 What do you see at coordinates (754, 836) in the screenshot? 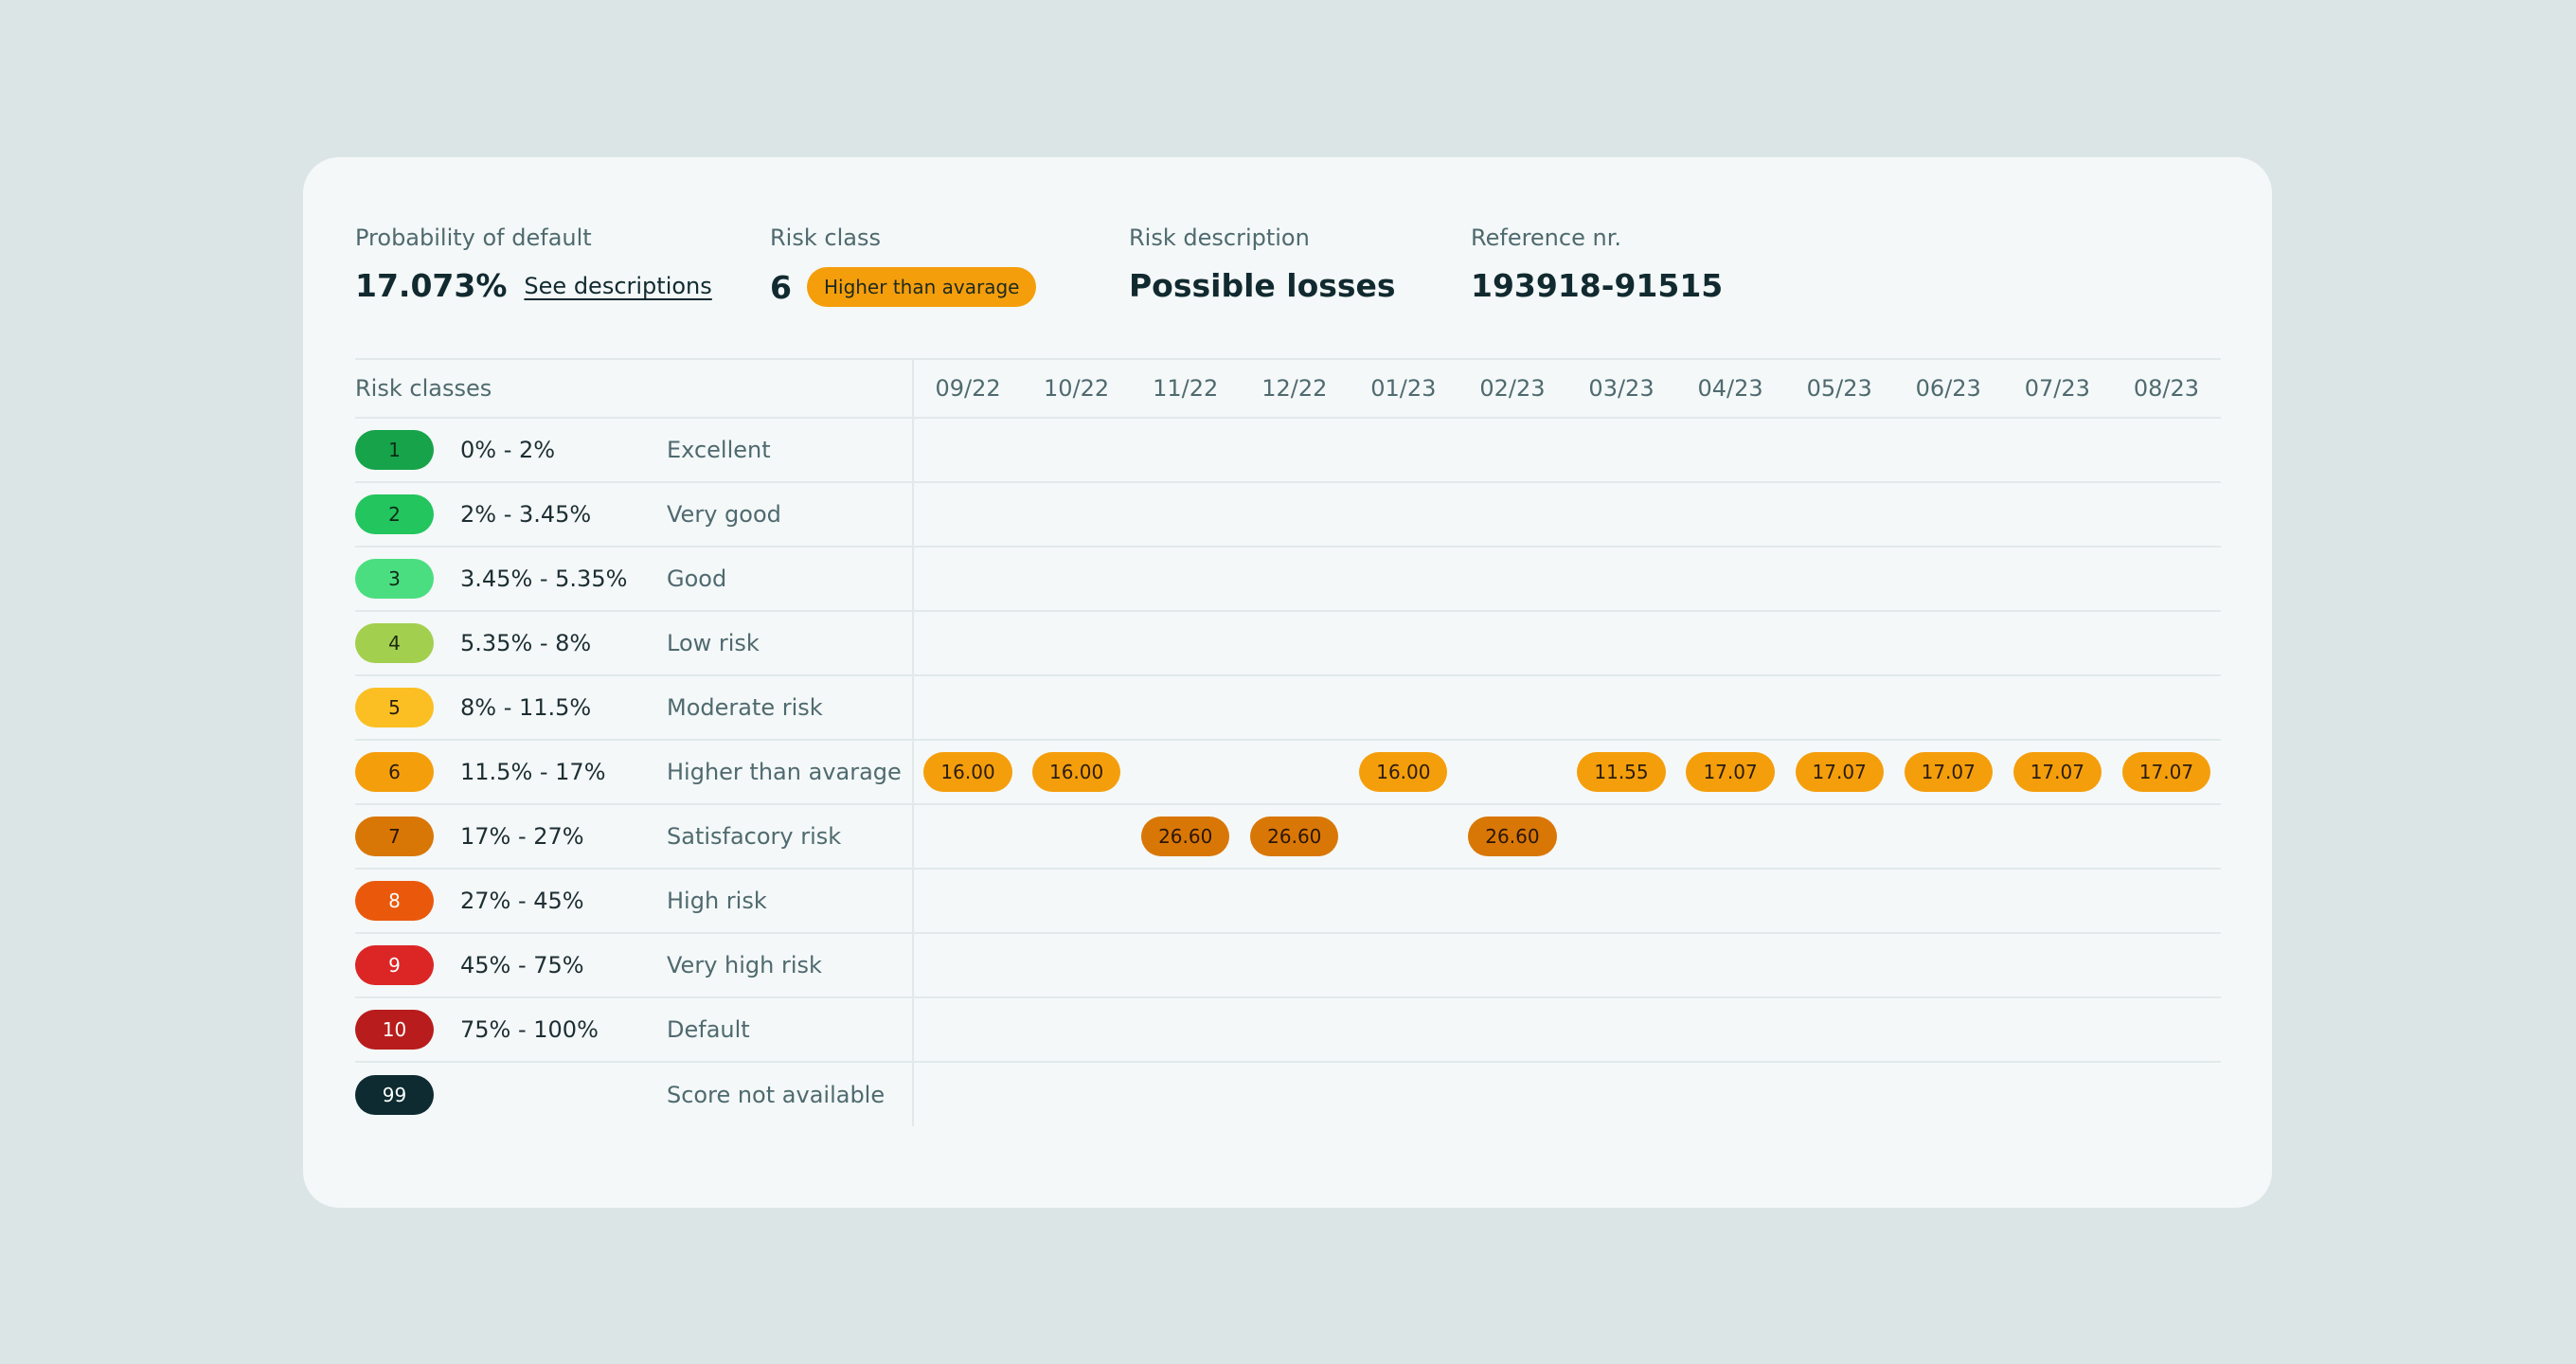
I see `risk-class-description: Satisfacory risk` at bounding box center [754, 836].